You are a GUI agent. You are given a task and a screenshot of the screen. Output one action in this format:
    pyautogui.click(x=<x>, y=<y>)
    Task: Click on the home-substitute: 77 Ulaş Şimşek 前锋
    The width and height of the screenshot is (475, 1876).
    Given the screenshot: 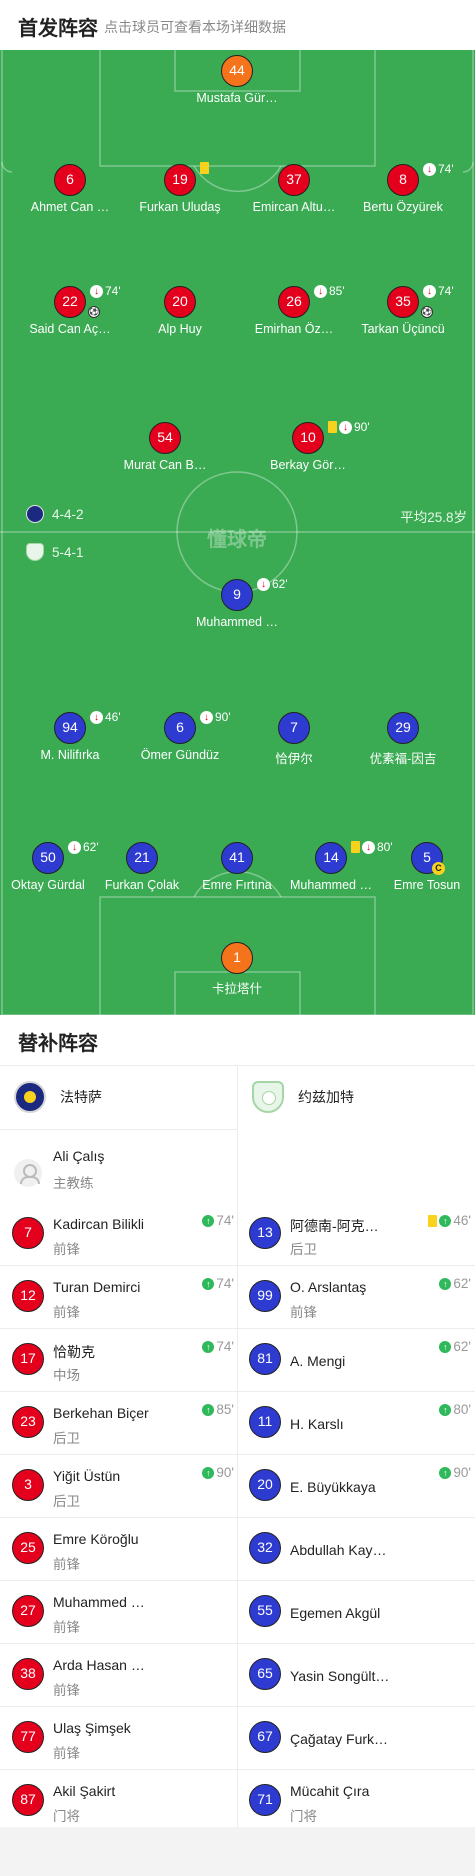 What is the action you would take?
    pyautogui.click(x=127, y=1737)
    